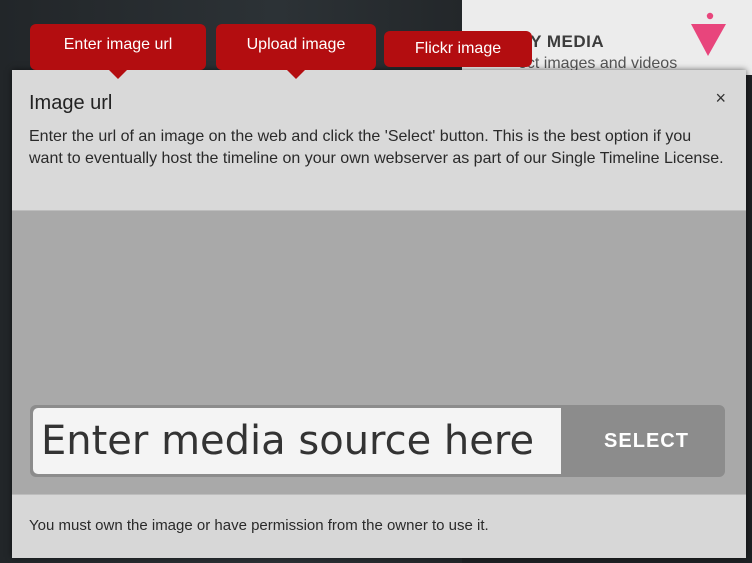  I want to click on pointer-arrow-icon, so click(708, 34).